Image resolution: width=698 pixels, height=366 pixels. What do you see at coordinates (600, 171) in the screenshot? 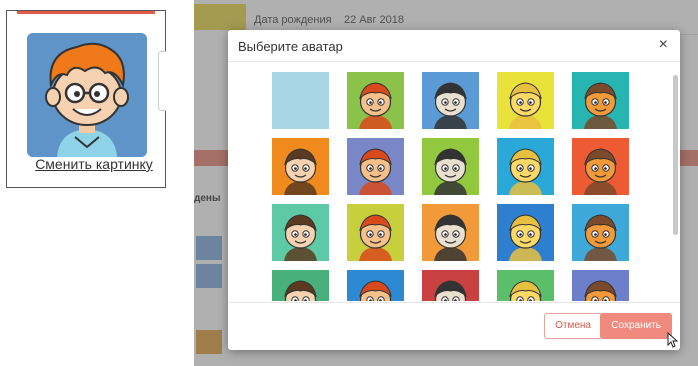
I see `dark-hair-girl-icon` at bounding box center [600, 171].